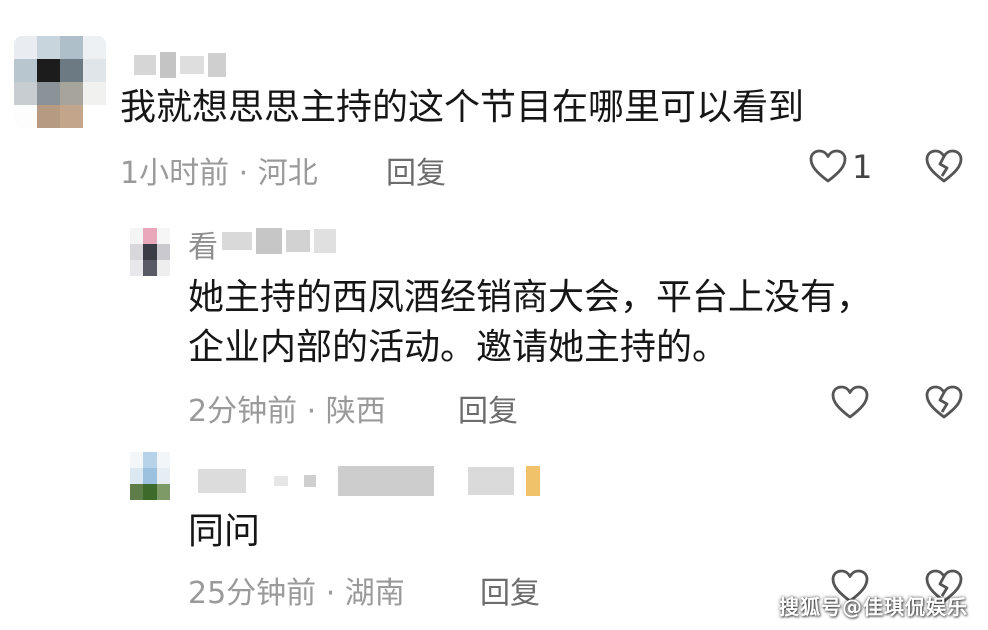 The height and width of the screenshot is (630, 988). I want to click on reply-text: 同问, so click(224, 531).